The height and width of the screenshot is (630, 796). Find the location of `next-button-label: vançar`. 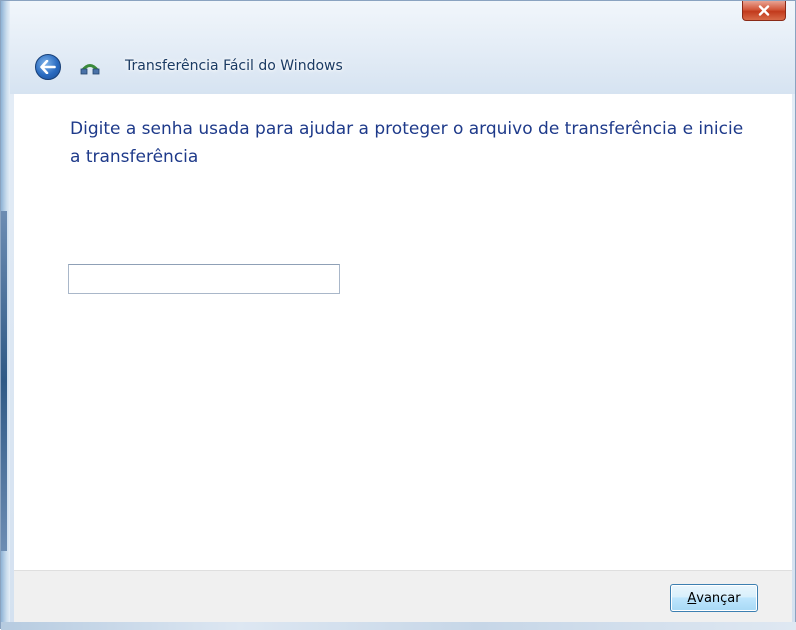

next-button-label: vançar is located at coordinates (718, 598).